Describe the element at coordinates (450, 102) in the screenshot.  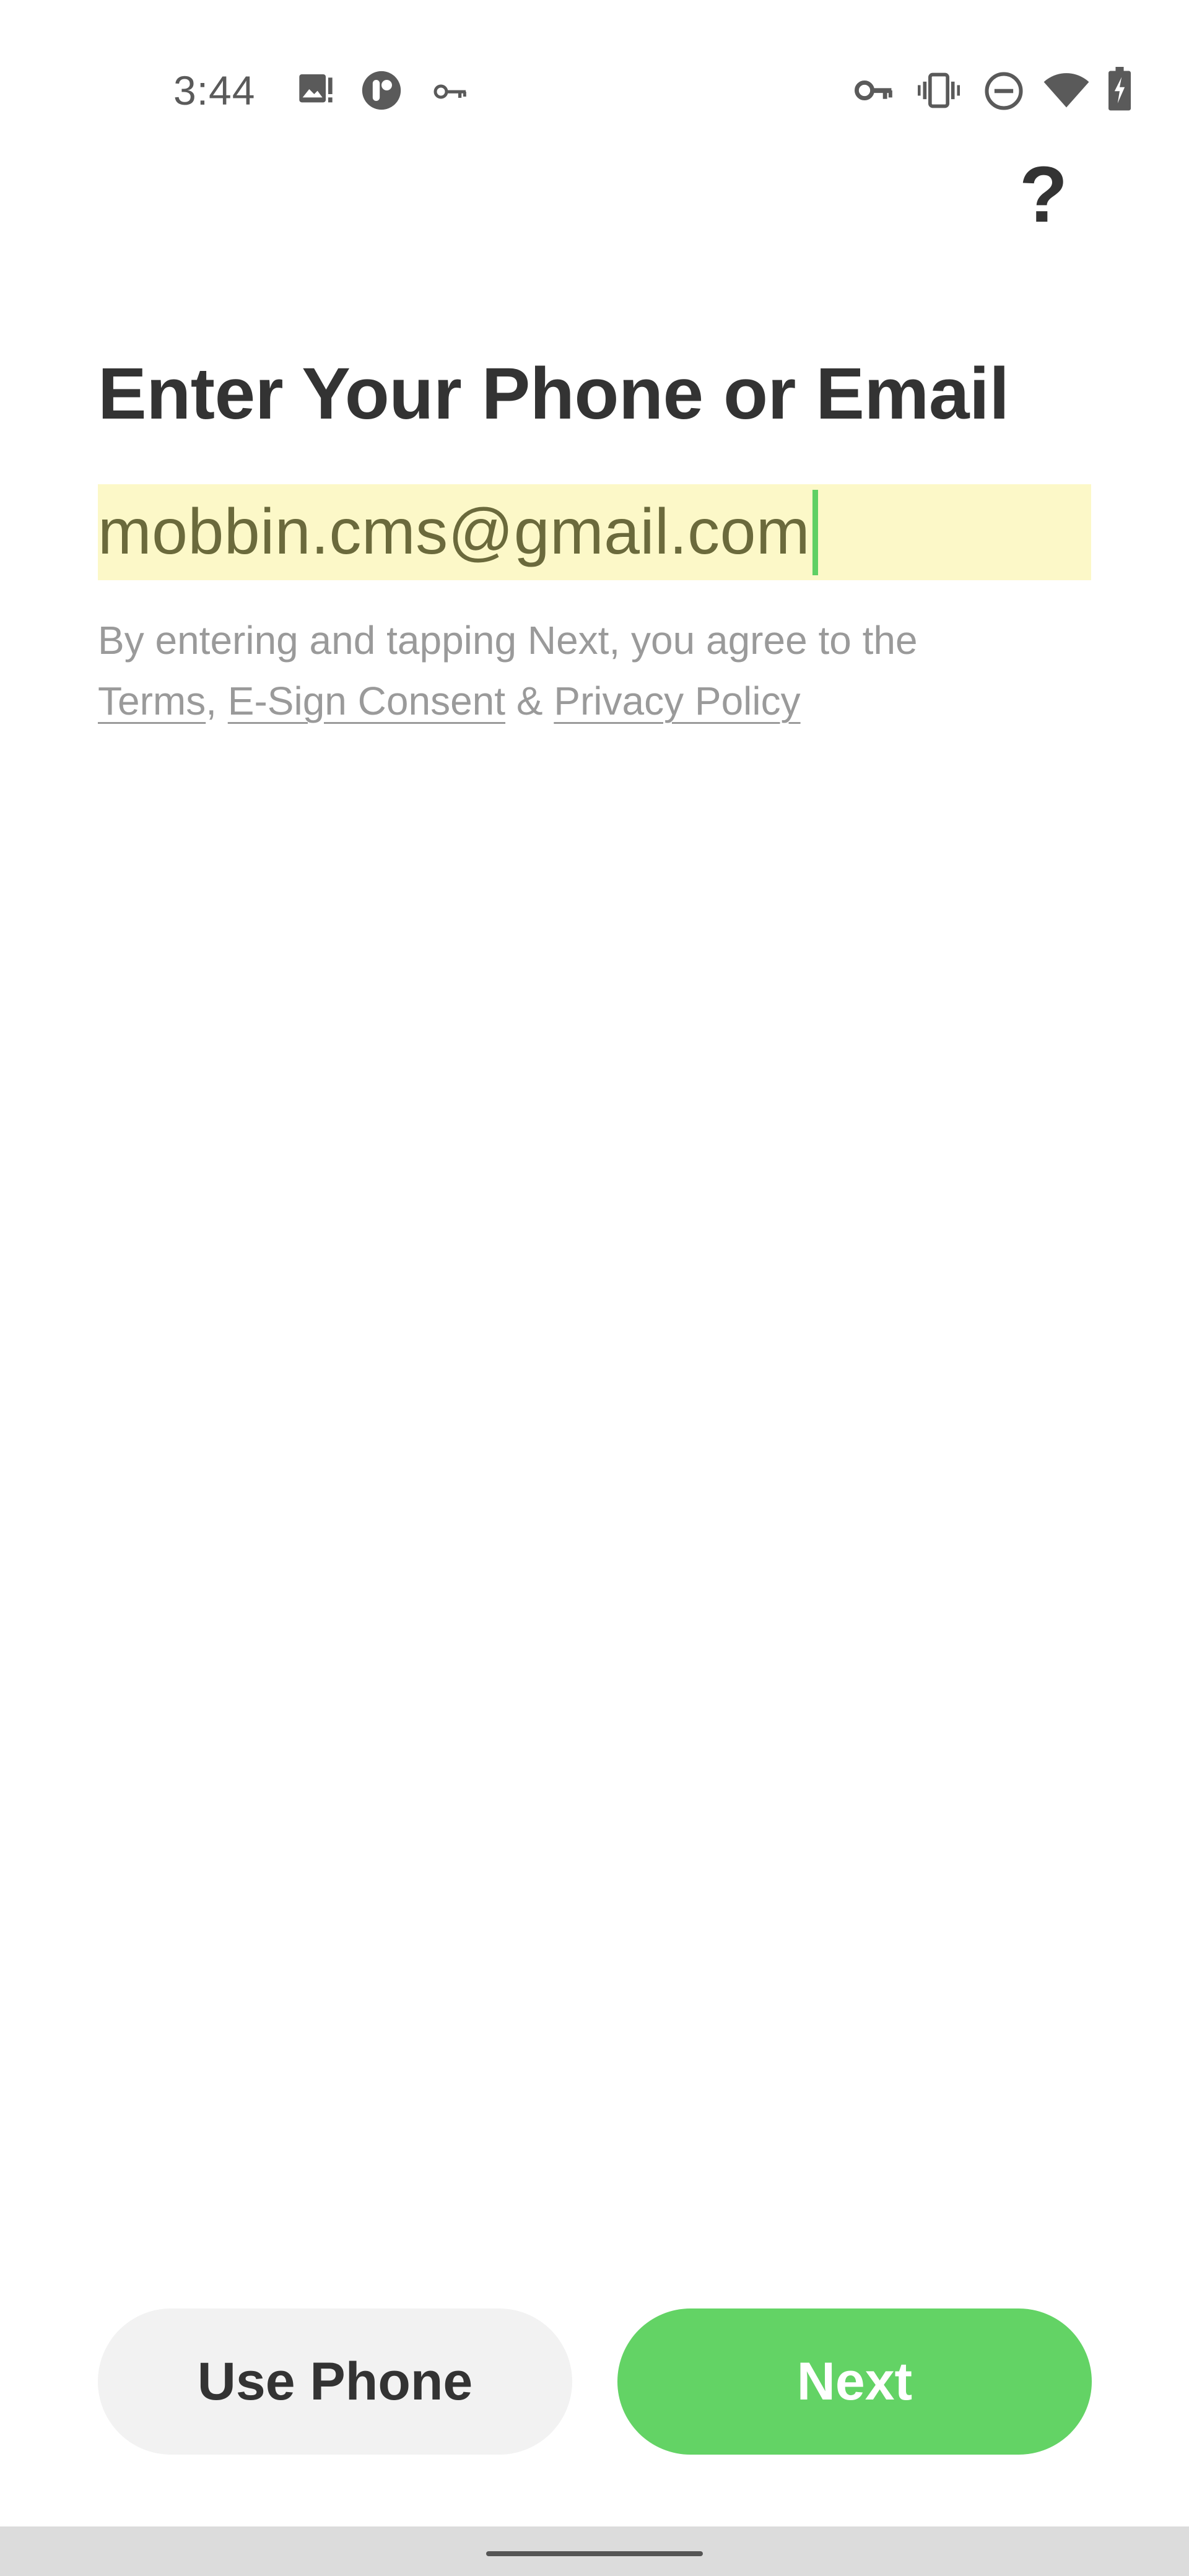
I see `key-icon` at that location.